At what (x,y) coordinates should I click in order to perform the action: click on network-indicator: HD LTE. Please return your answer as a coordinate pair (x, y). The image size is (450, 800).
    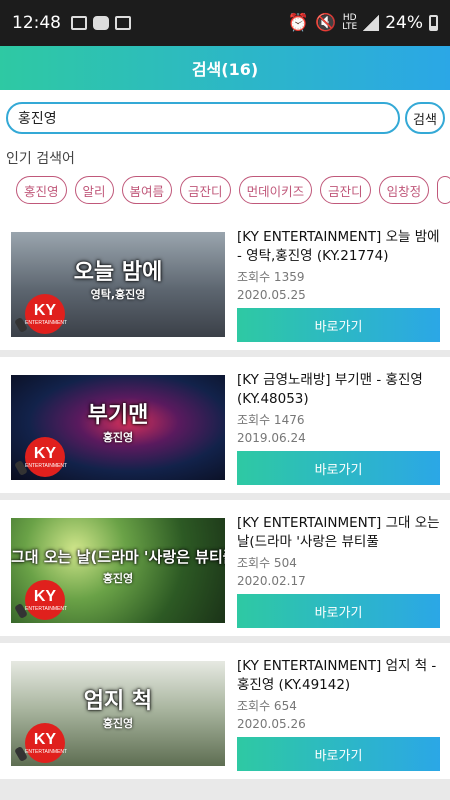
    Looking at the image, I should click on (349, 23).